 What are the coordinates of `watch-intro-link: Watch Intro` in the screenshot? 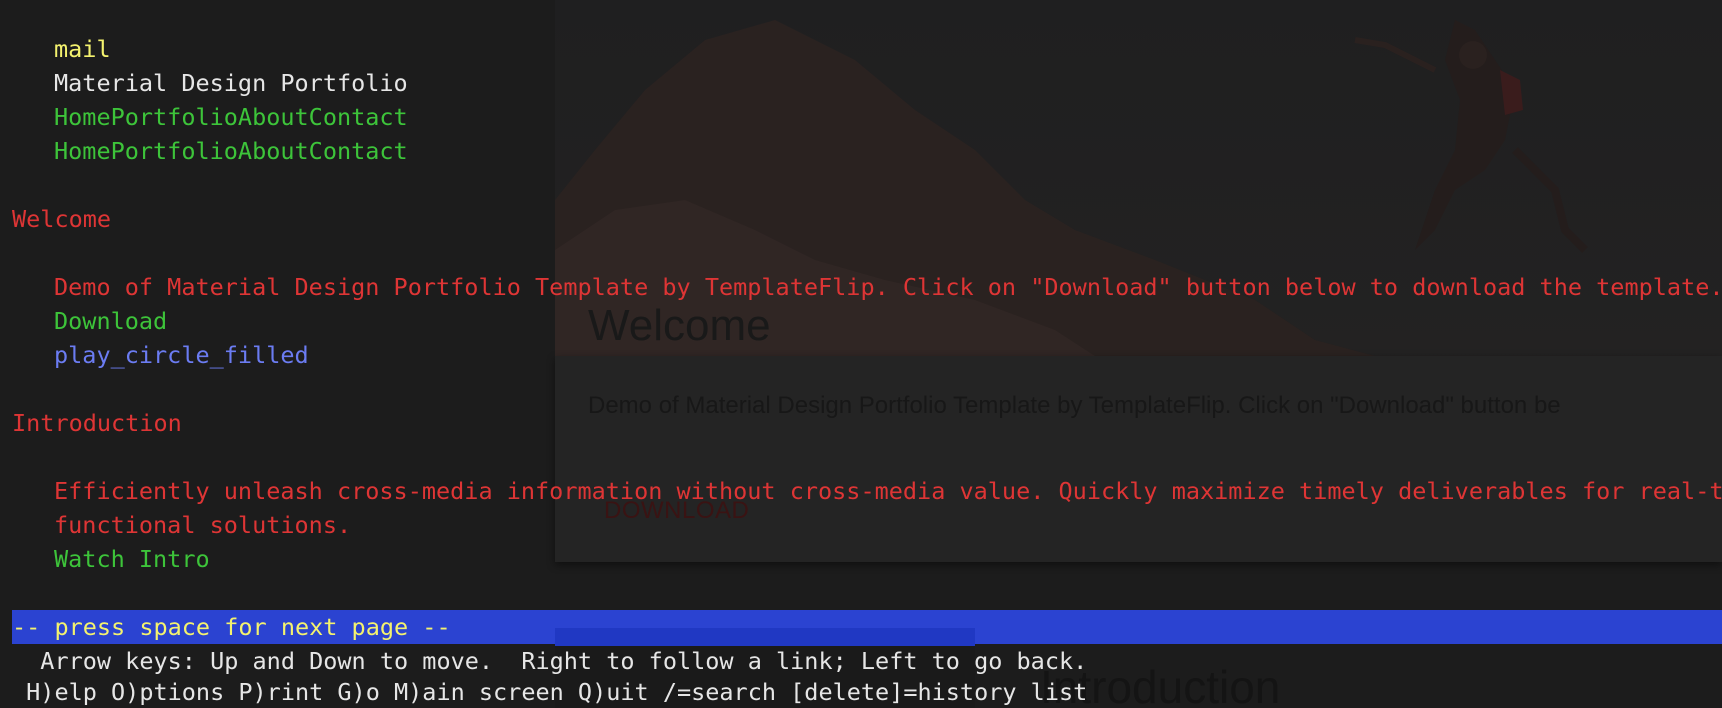 It's located at (132, 559).